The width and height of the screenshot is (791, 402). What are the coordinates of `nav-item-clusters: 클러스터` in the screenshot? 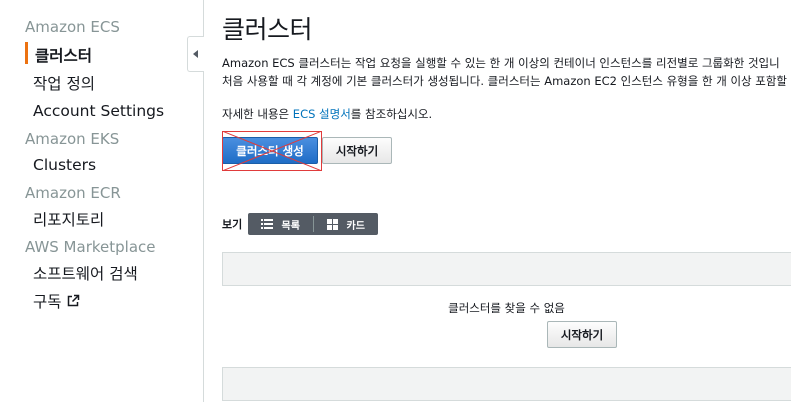 It's located at (63, 55).